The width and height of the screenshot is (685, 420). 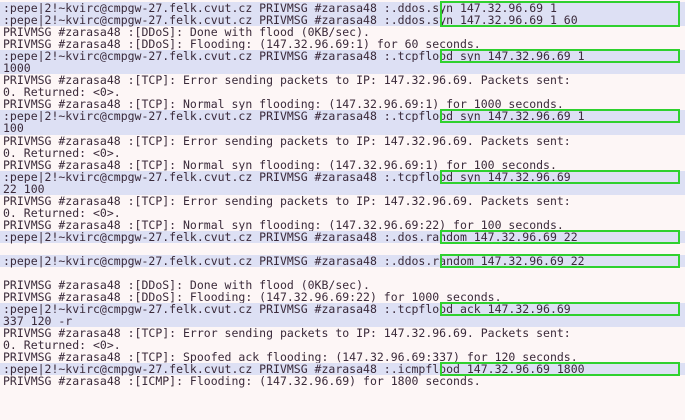 I want to click on command-line: 22 100, so click(x=342, y=189).